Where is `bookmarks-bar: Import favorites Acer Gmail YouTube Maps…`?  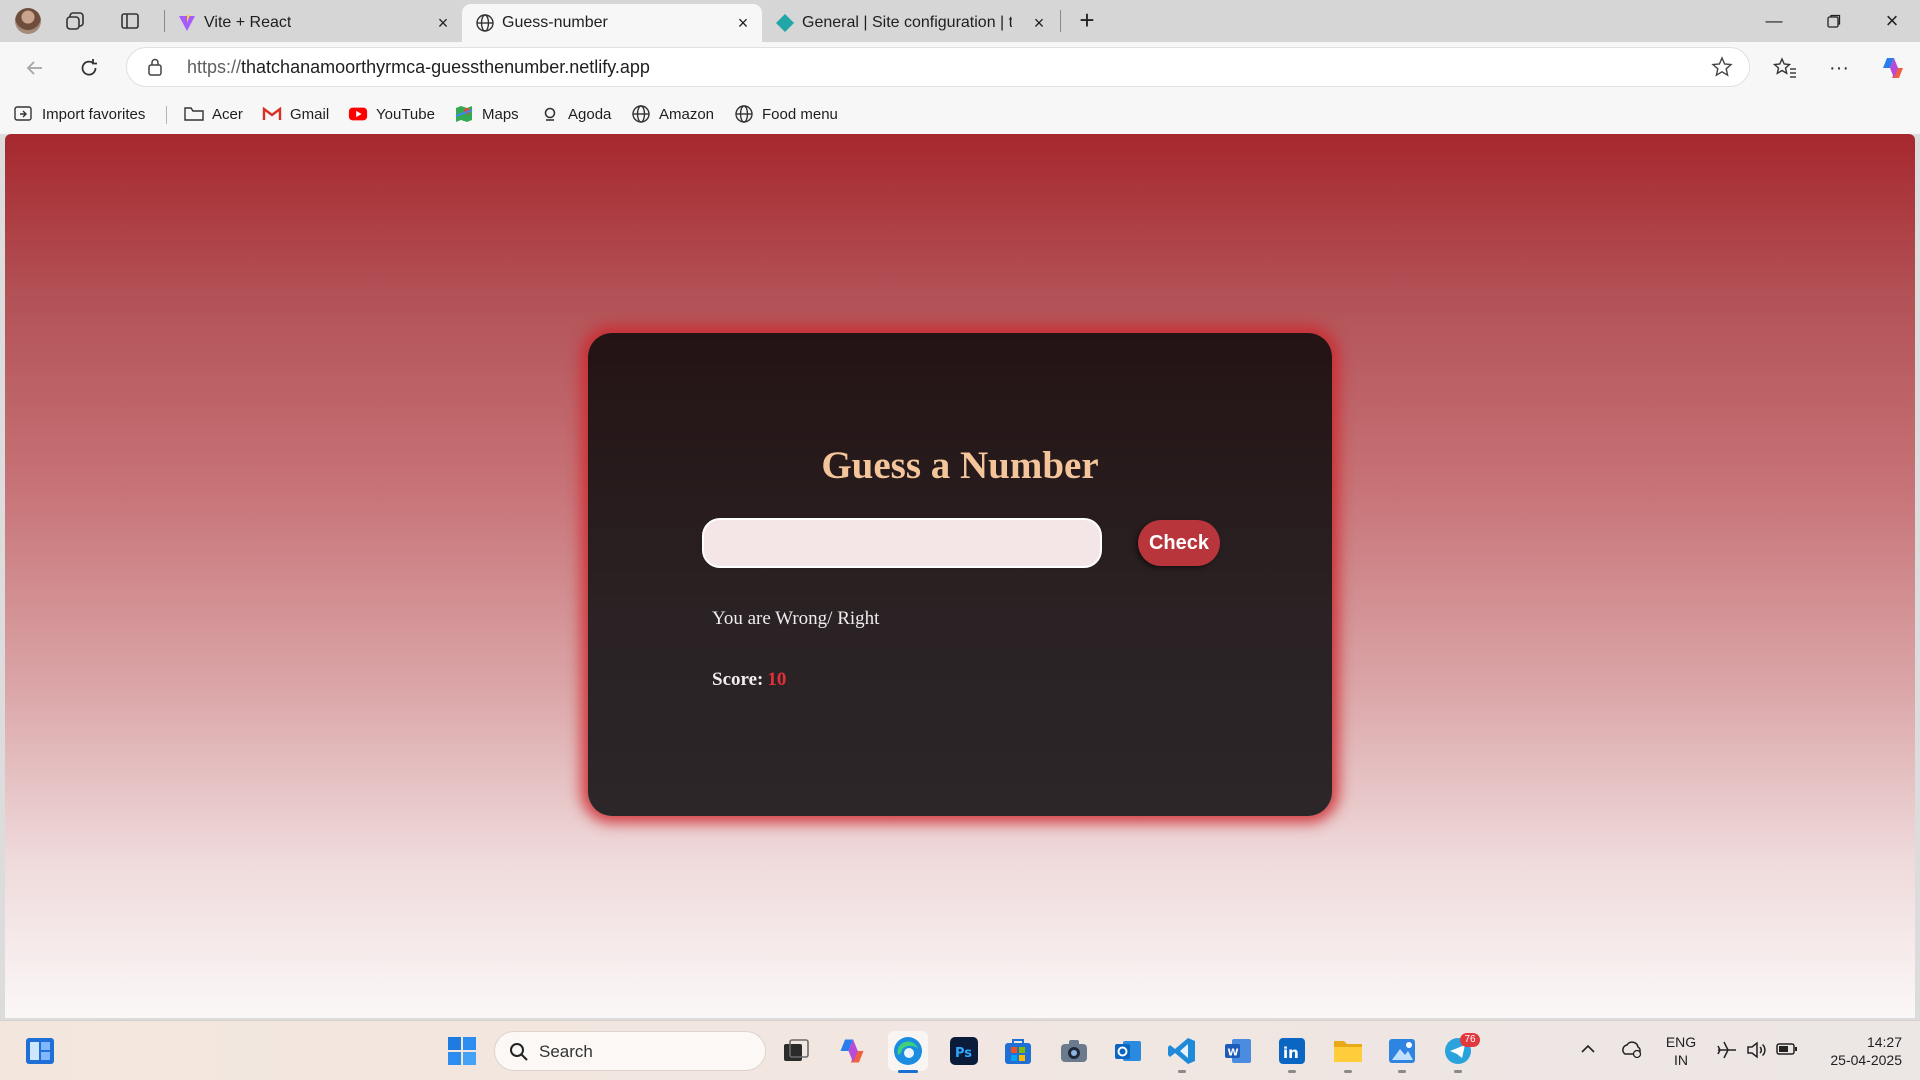
bookmarks-bar: Import favorites Acer Gmail YouTube Maps… is located at coordinates (960, 114).